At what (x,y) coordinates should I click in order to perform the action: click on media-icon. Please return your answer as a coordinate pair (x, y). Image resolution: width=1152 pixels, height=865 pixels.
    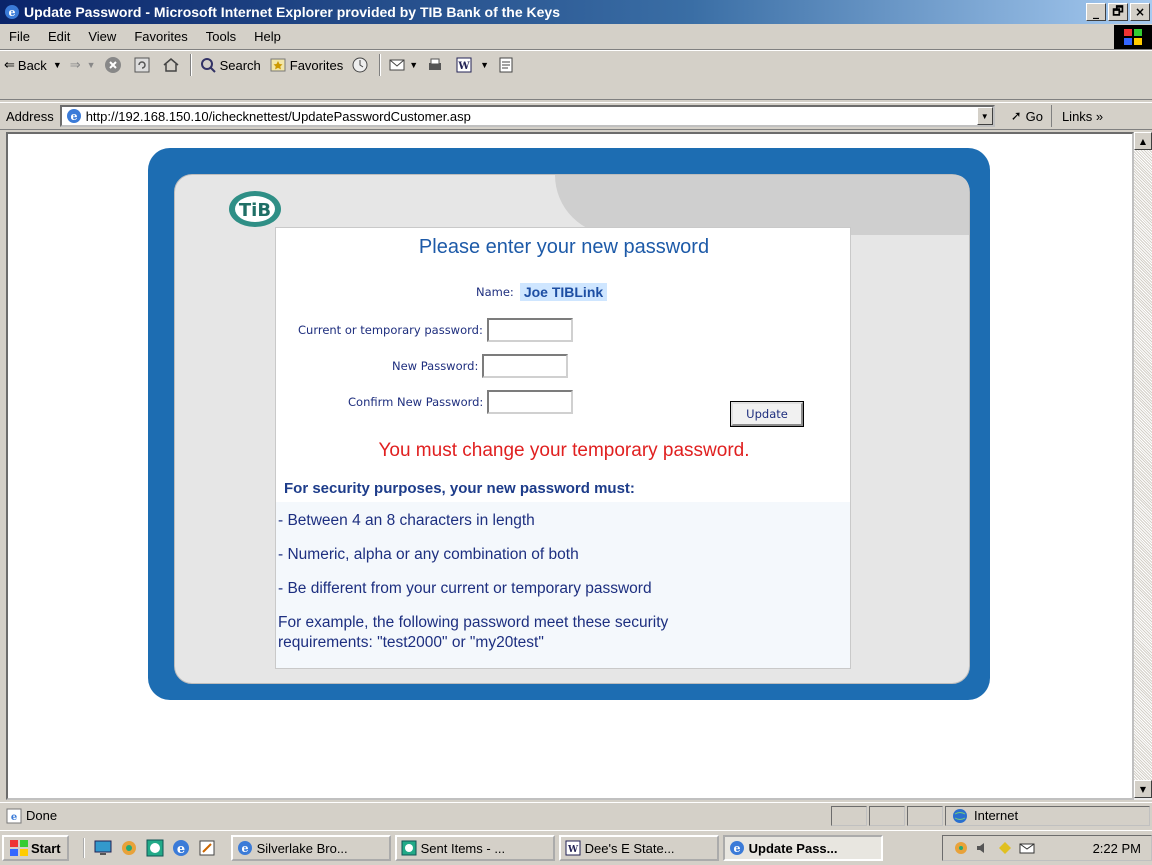
    Looking at the image, I should click on (129, 848).